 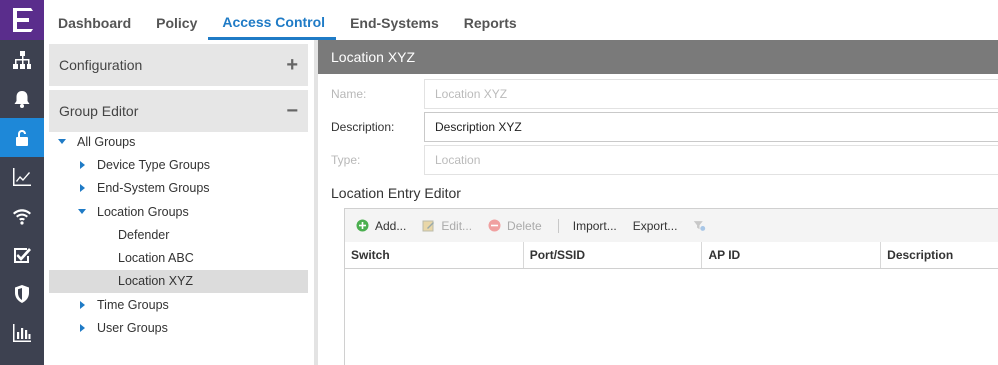 I want to click on tree-item-location-abc: Location ABC, so click(x=178, y=257).